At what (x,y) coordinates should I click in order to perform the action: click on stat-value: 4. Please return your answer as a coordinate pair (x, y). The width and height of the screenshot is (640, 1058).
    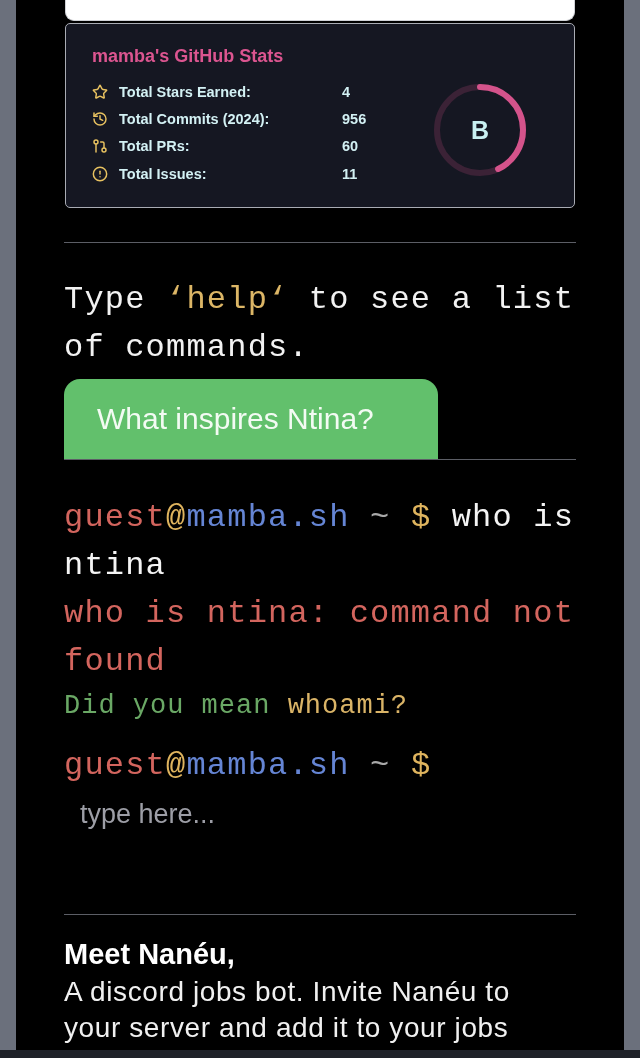
    Looking at the image, I should click on (346, 91).